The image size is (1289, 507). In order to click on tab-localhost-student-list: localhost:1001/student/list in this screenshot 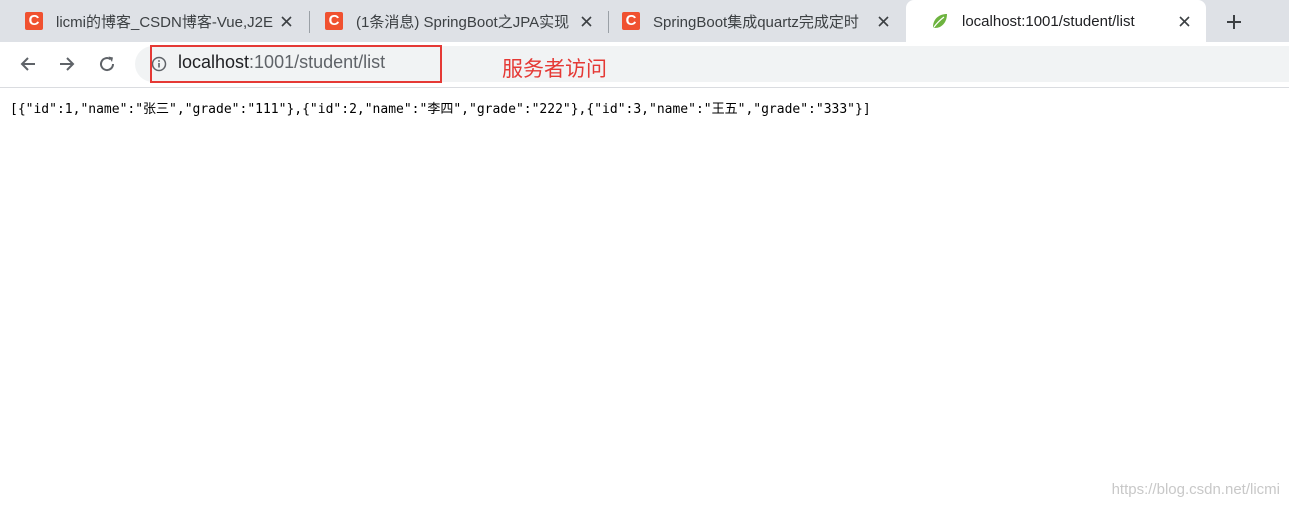, I will do `click(1056, 21)`.